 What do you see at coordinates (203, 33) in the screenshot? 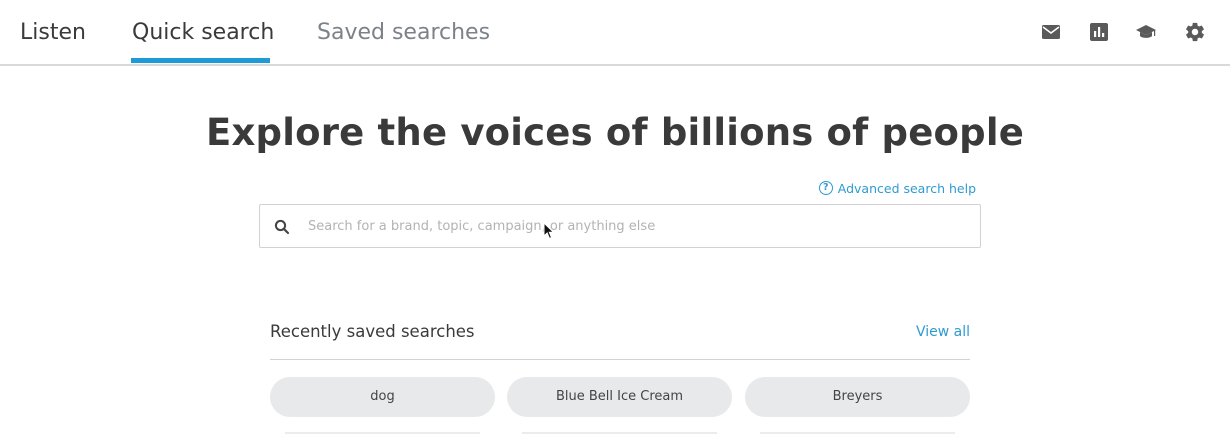
I see `tab-quick-search: Quick search` at bounding box center [203, 33].